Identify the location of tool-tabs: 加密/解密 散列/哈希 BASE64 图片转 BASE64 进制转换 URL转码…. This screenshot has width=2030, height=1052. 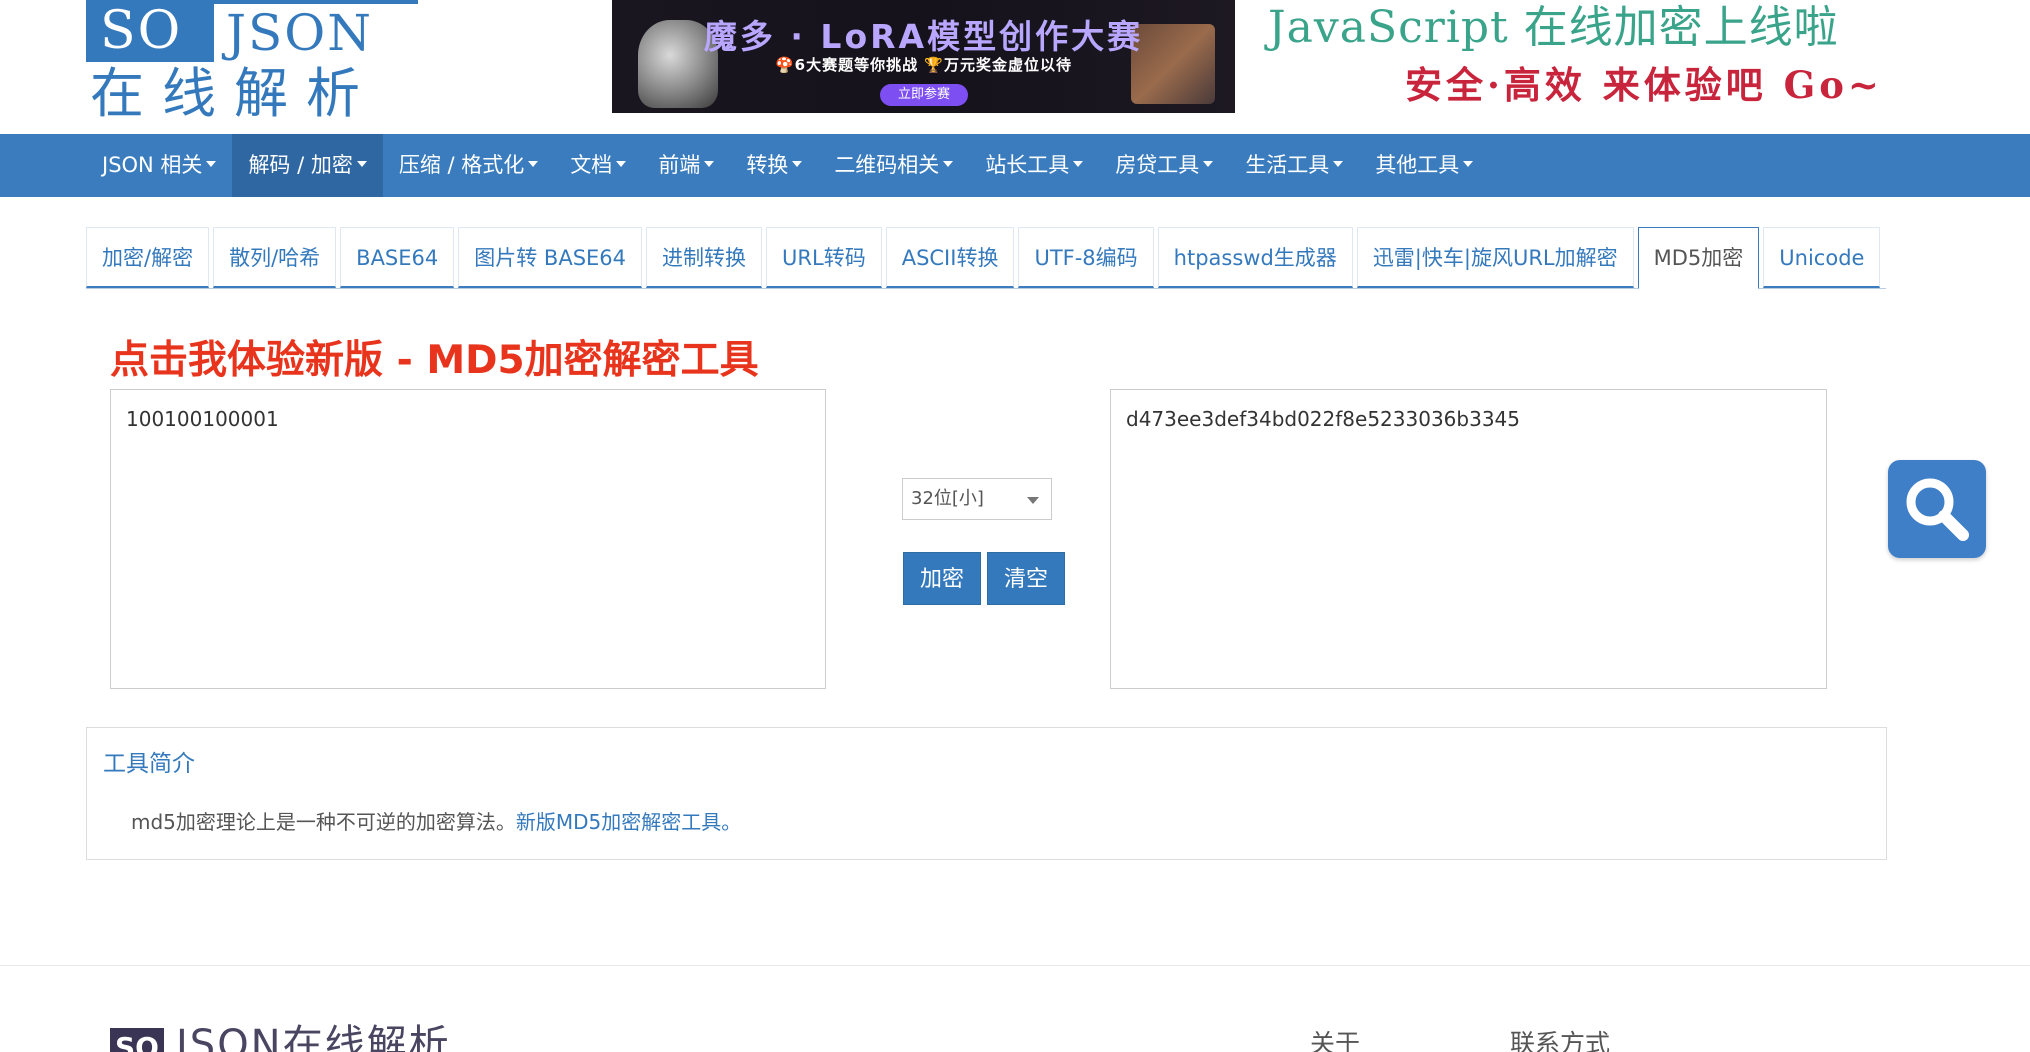
(986, 258).